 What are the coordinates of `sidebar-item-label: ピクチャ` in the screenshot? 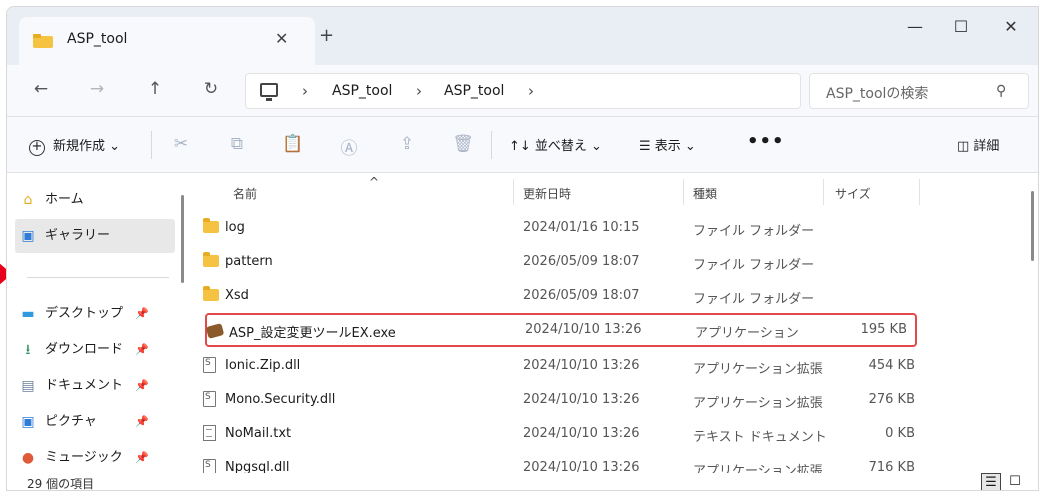 It's located at (71, 421).